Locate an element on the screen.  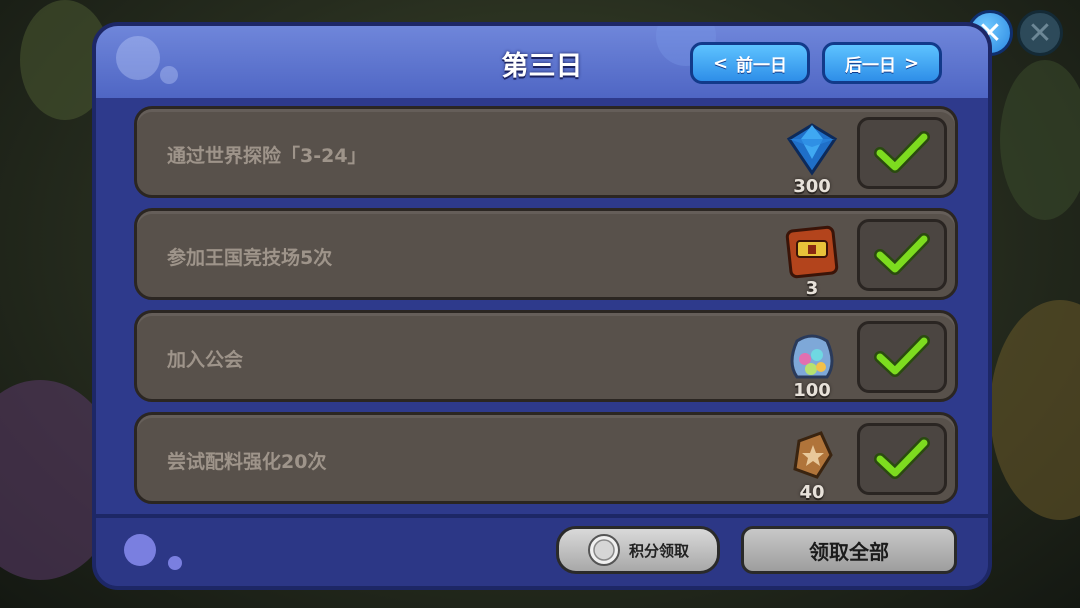
points-claim-label: 积分领取 is located at coordinates (658, 550).